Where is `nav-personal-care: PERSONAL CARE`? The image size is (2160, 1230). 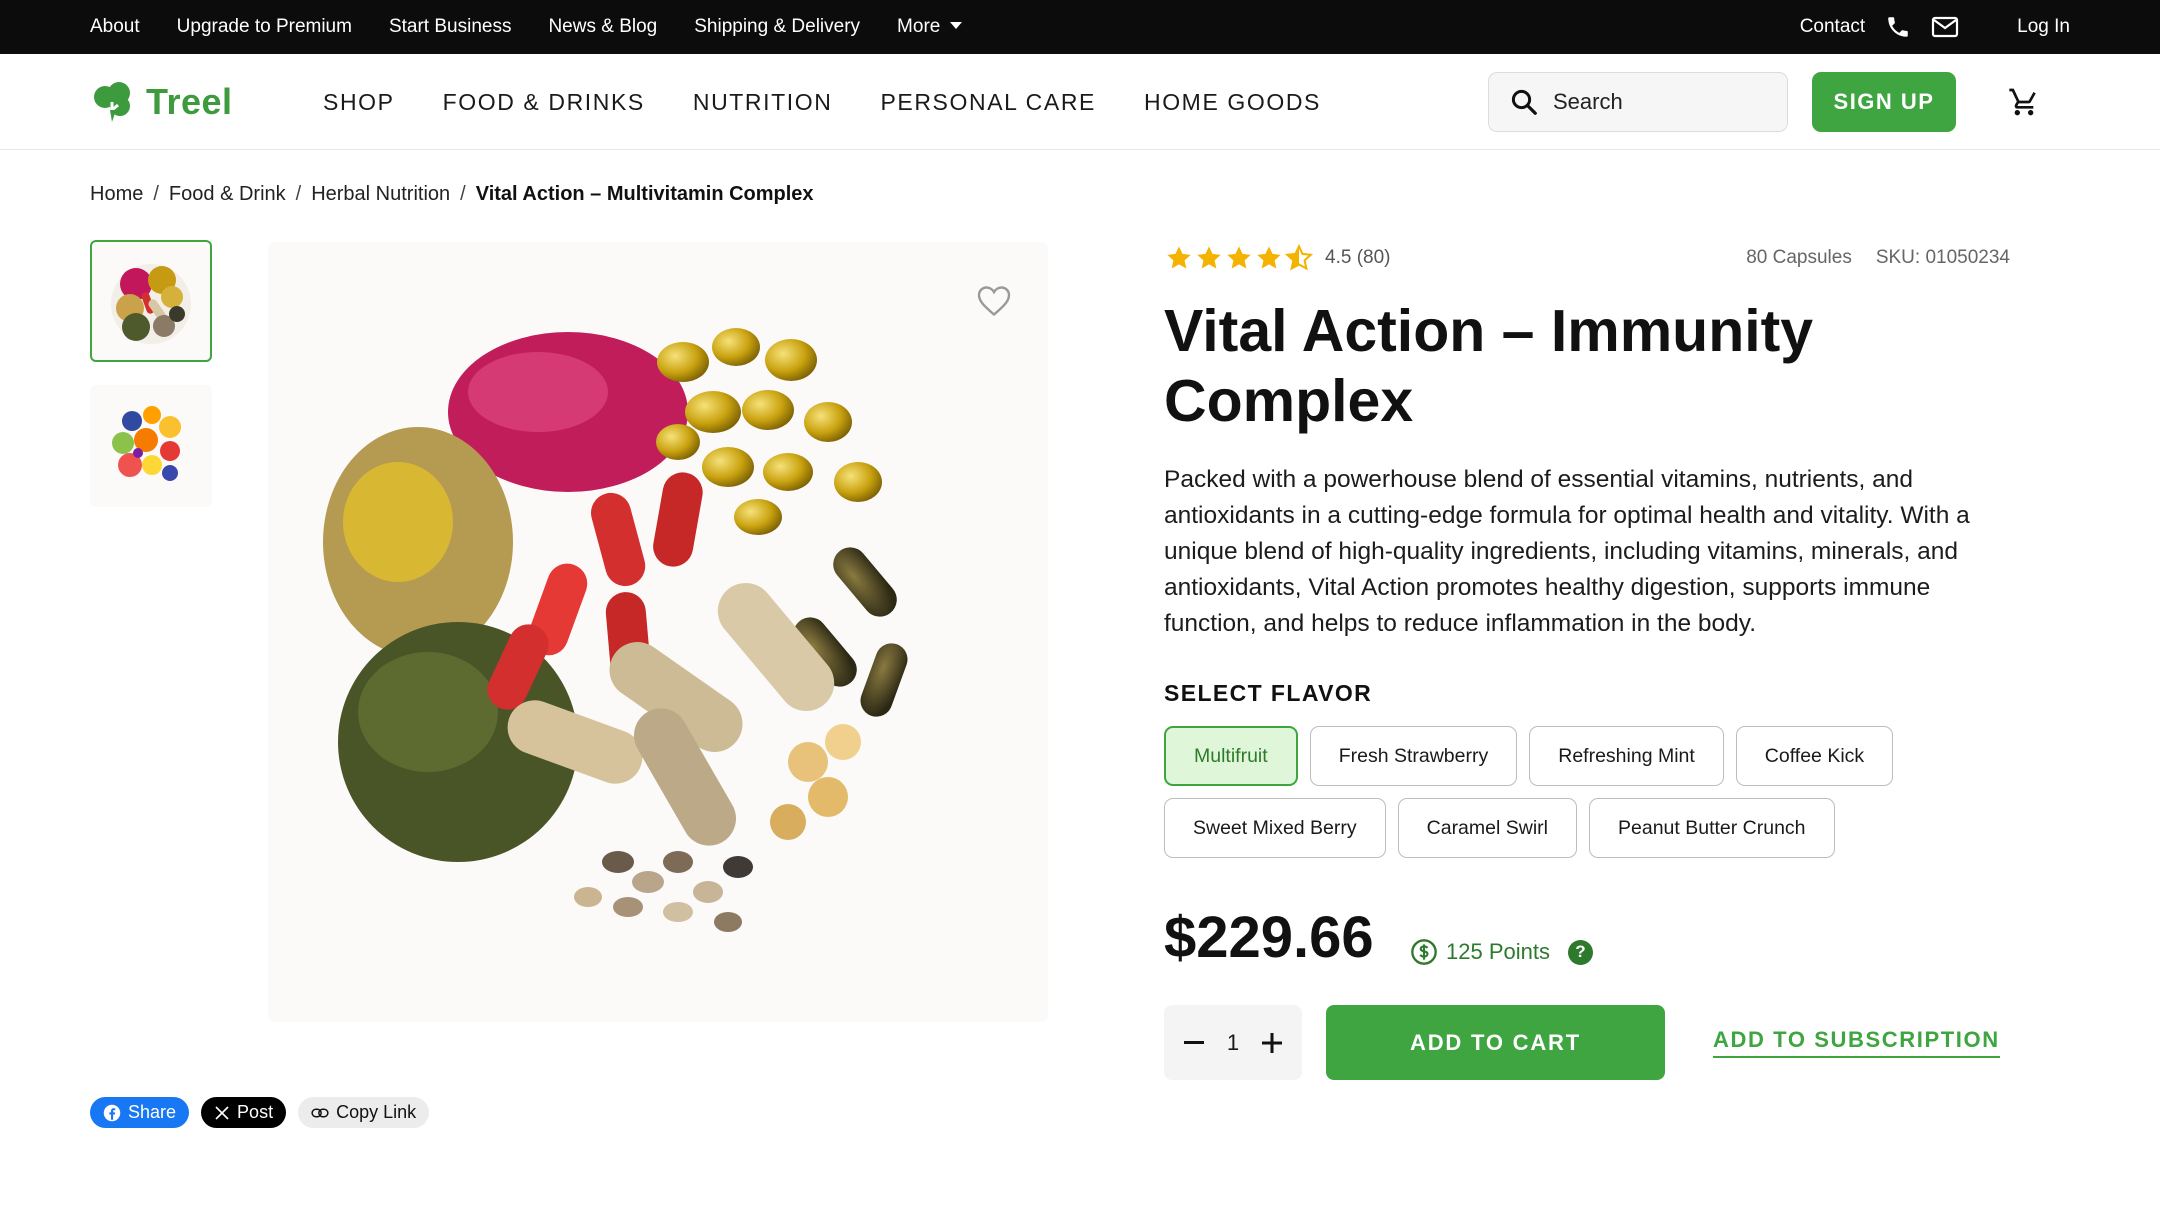
nav-personal-care: PERSONAL CARE is located at coordinates (988, 102).